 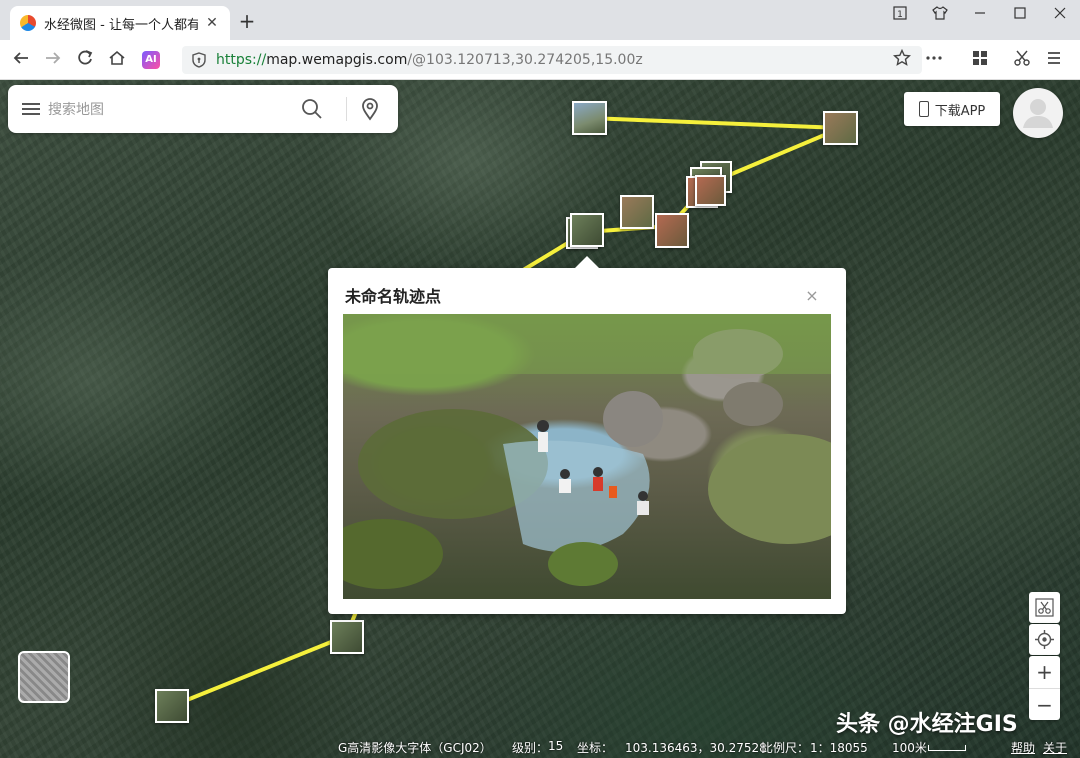 I want to click on tab-title: 水经微图 - 让每一个人都有自, so click(x=121, y=25).